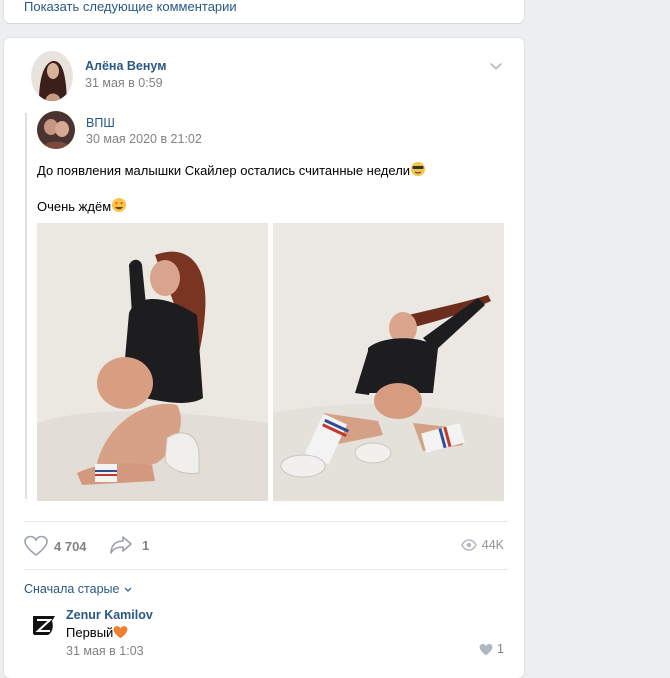 The image size is (670, 678). I want to click on repost-source-name: ВПШ, so click(100, 123).